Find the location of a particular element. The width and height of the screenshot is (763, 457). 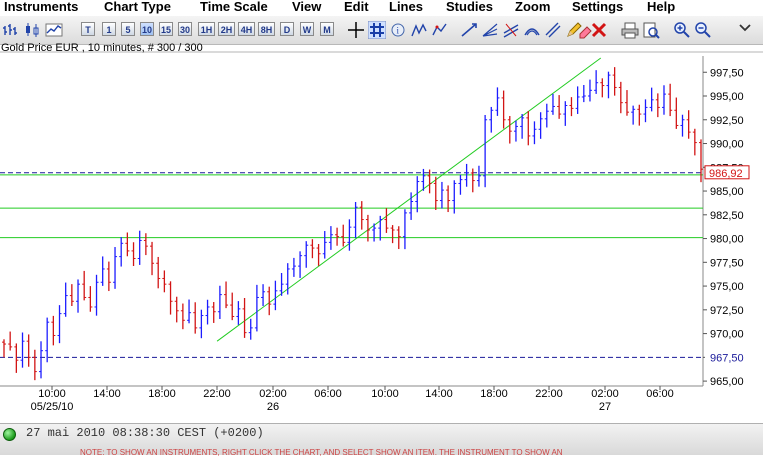

y-tick-label: 995,00 is located at coordinates (727, 97).